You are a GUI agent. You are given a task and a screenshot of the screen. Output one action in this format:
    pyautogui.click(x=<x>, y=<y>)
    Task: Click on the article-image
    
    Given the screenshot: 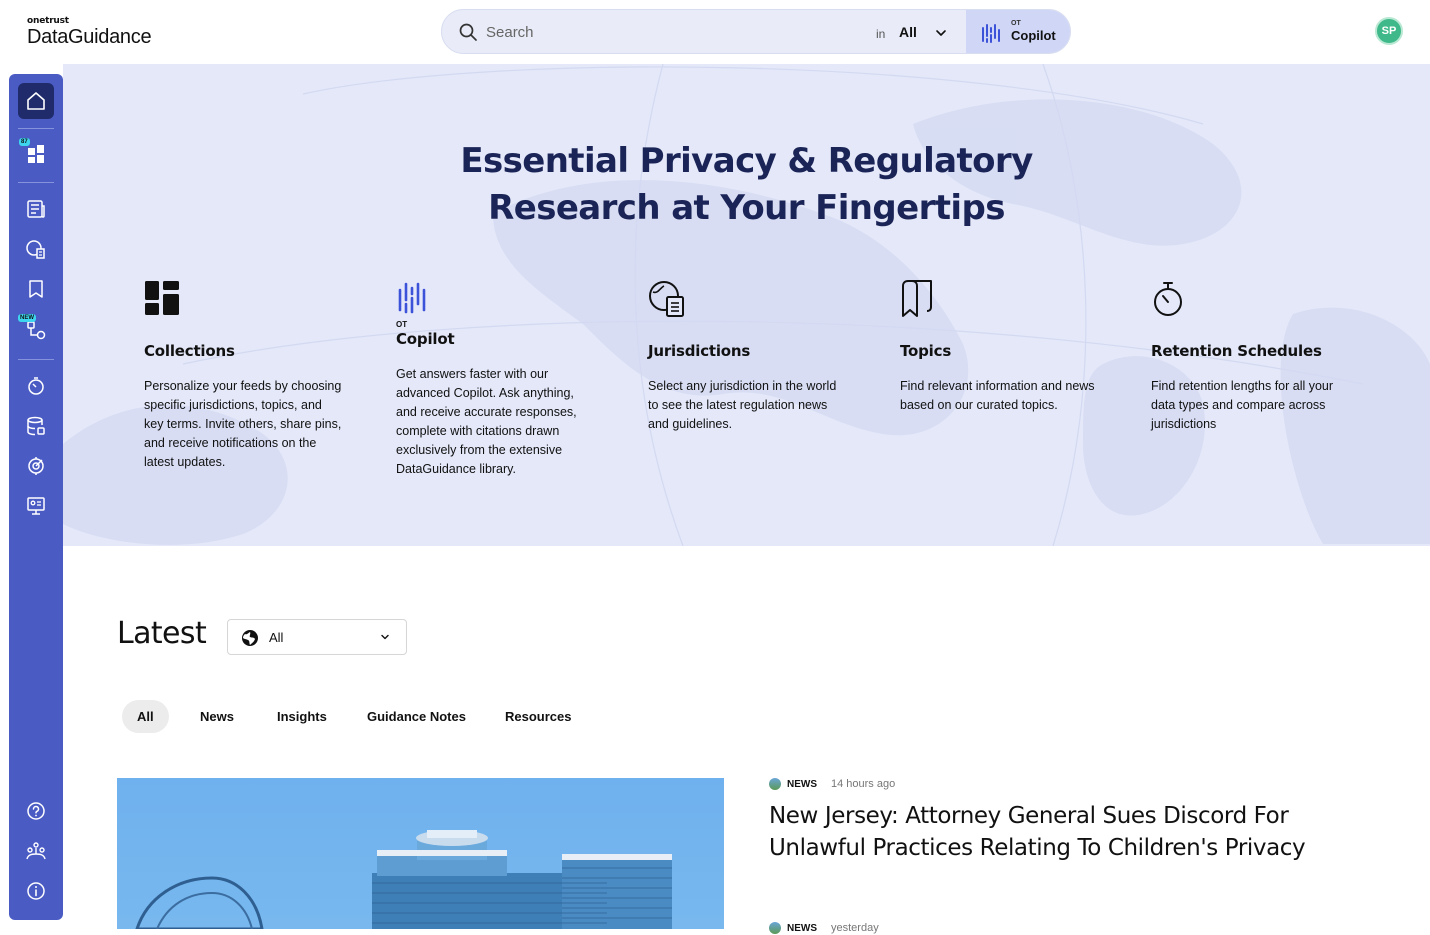 What is the action you would take?
    pyautogui.click(x=420, y=853)
    